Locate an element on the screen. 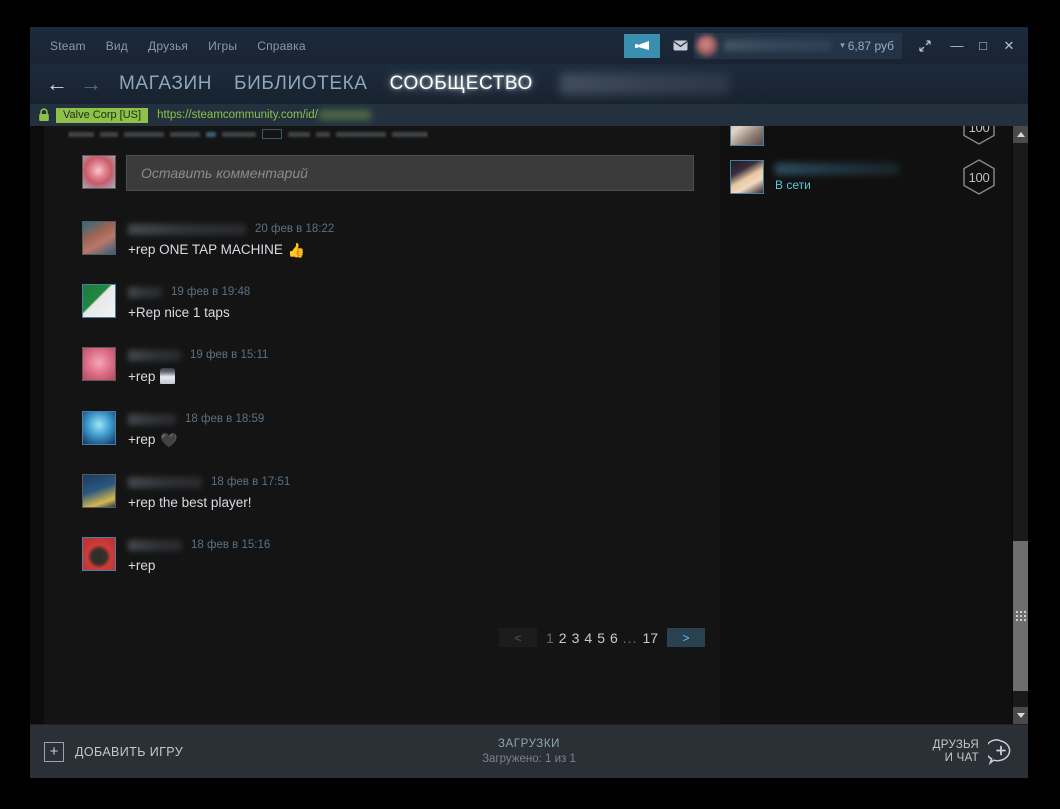 Image resolution: width=1060 pixels, height=809 pixels. comment-input-placeholder: Оставить комментарий is located at coordinates (224, 173).